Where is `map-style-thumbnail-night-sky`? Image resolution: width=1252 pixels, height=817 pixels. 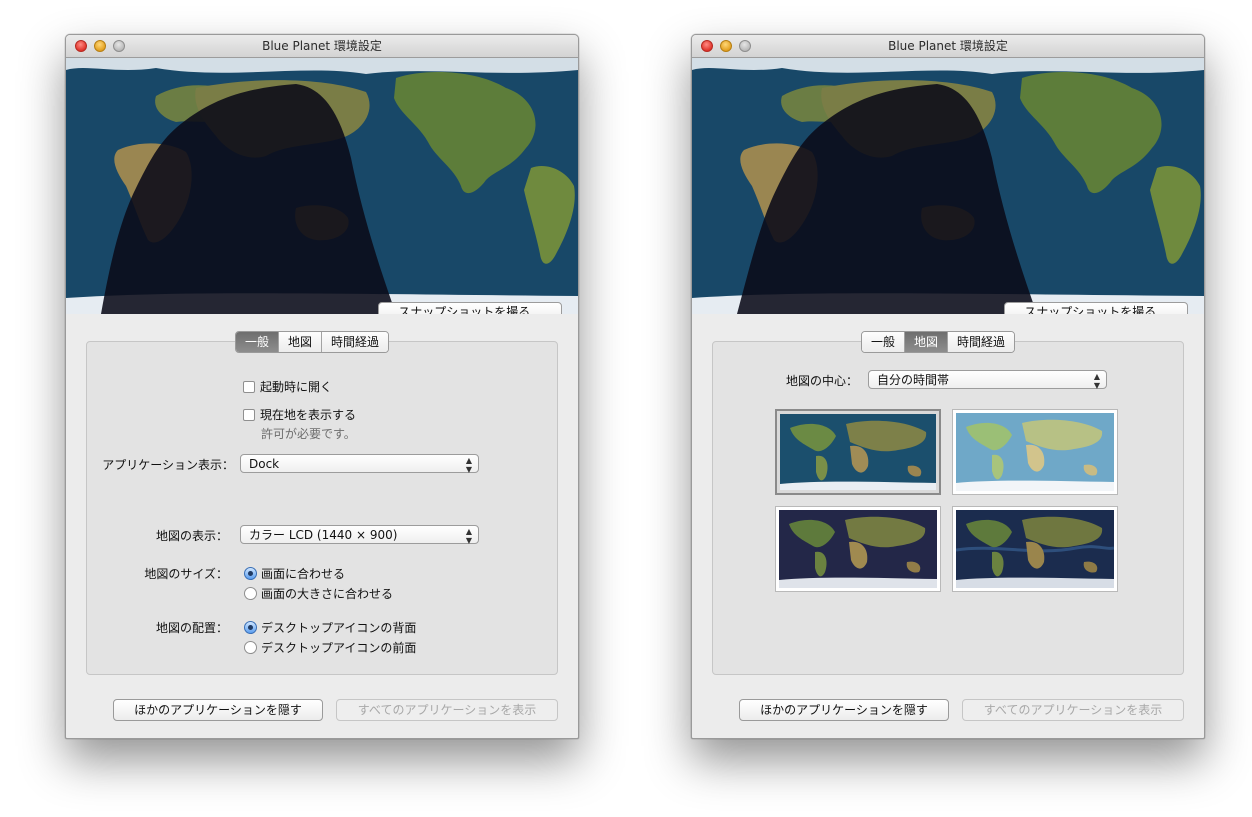 map-style-thumbnail-night-sky is located at coordinates (858, 549).